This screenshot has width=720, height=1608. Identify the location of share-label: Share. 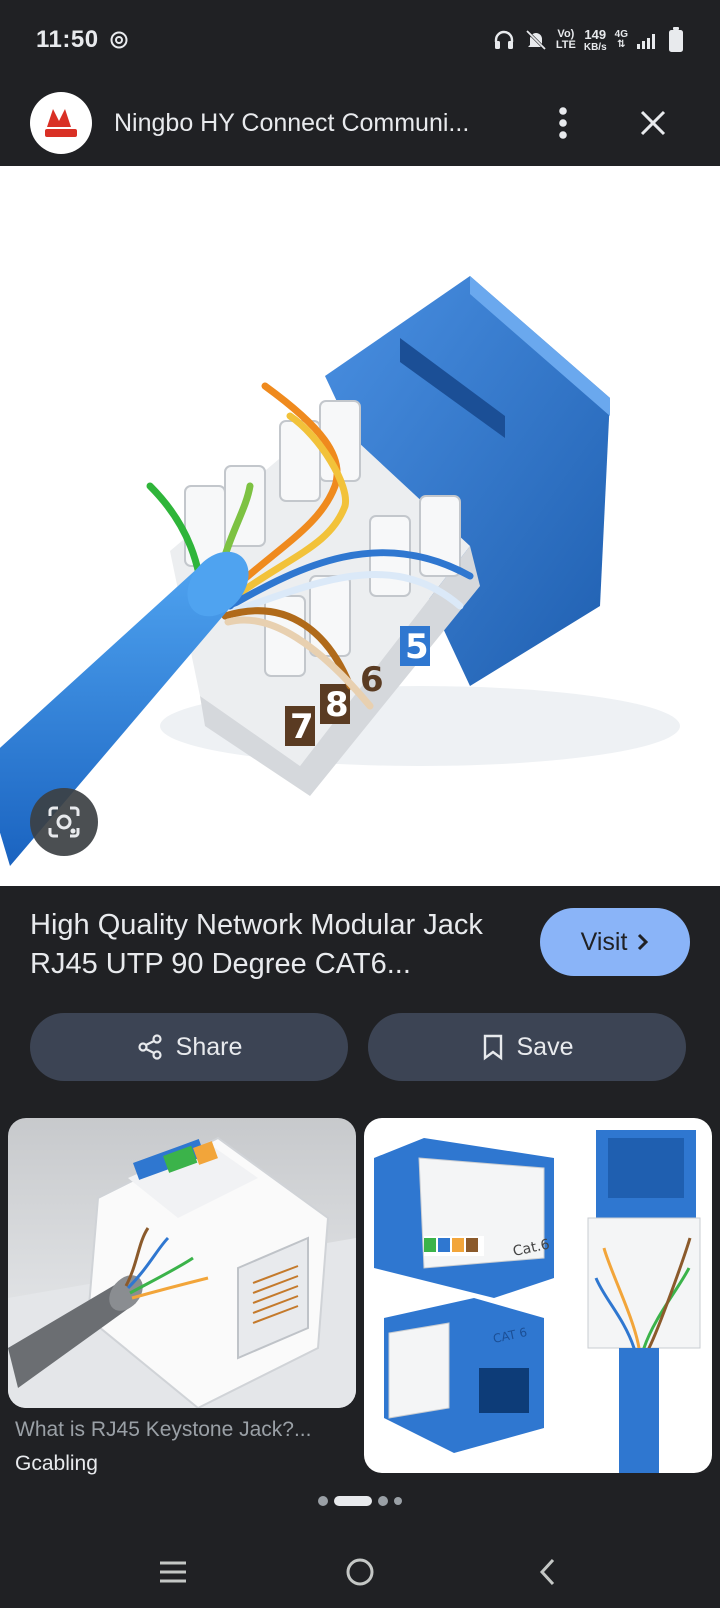
(209, 1046).